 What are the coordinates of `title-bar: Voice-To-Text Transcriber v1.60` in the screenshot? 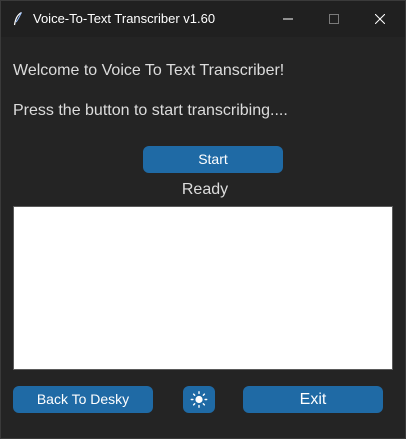 It's located at (203, 19).